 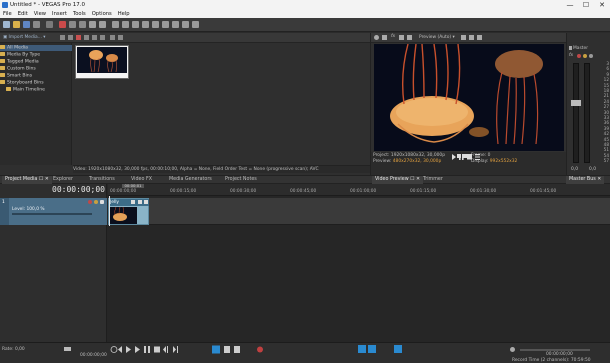 I want to click on menu-options: Options, so click(x=102, y=14).